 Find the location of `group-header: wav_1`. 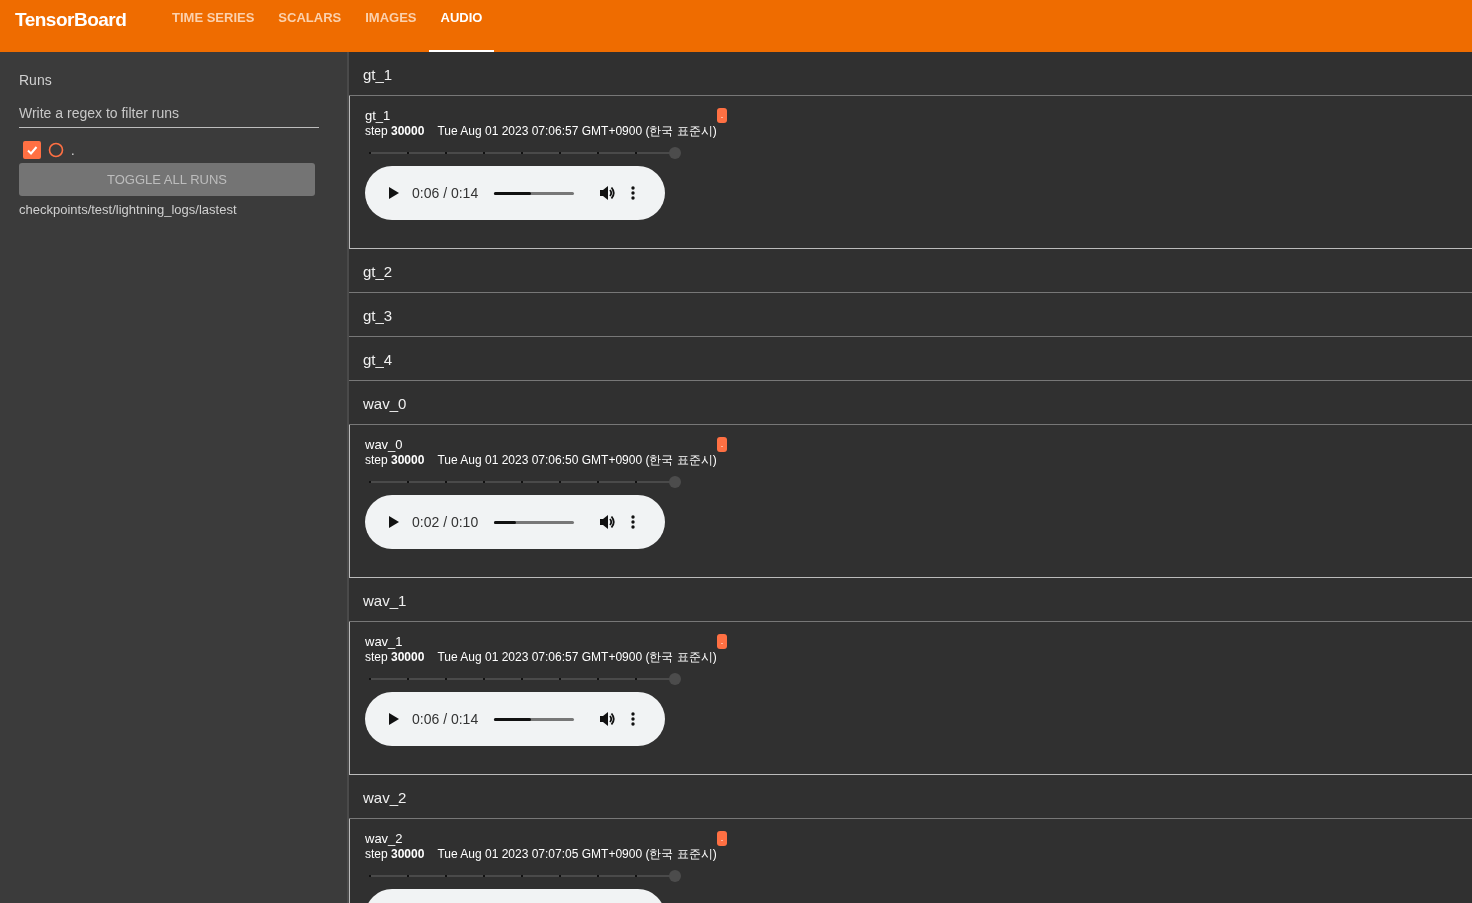

group-header: wav_1 is located at coordinates (910, 600).